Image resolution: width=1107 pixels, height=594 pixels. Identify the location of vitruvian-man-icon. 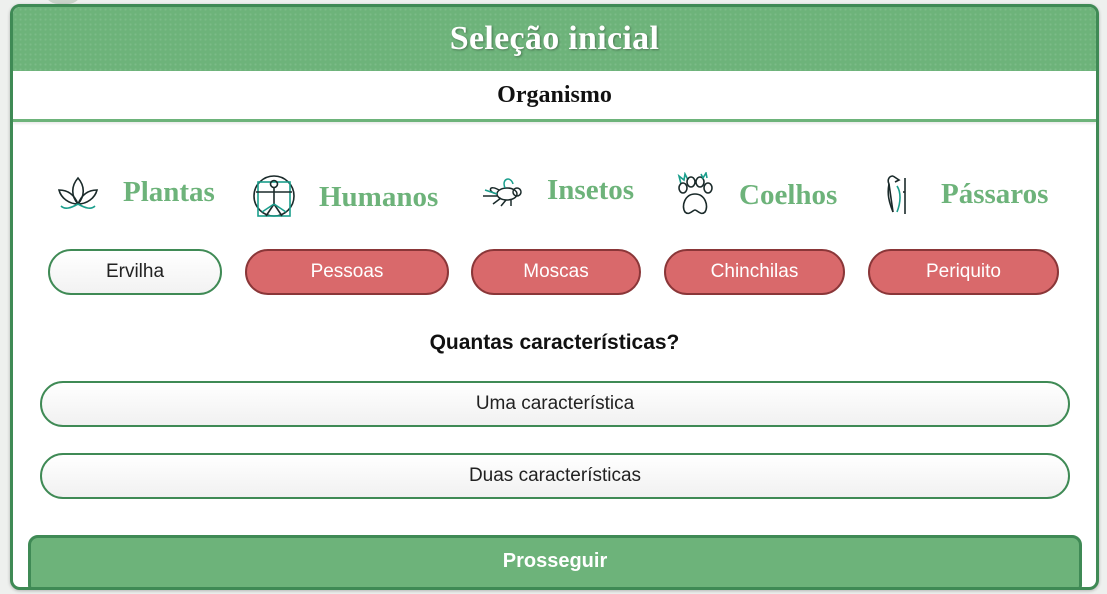
(274, 197).